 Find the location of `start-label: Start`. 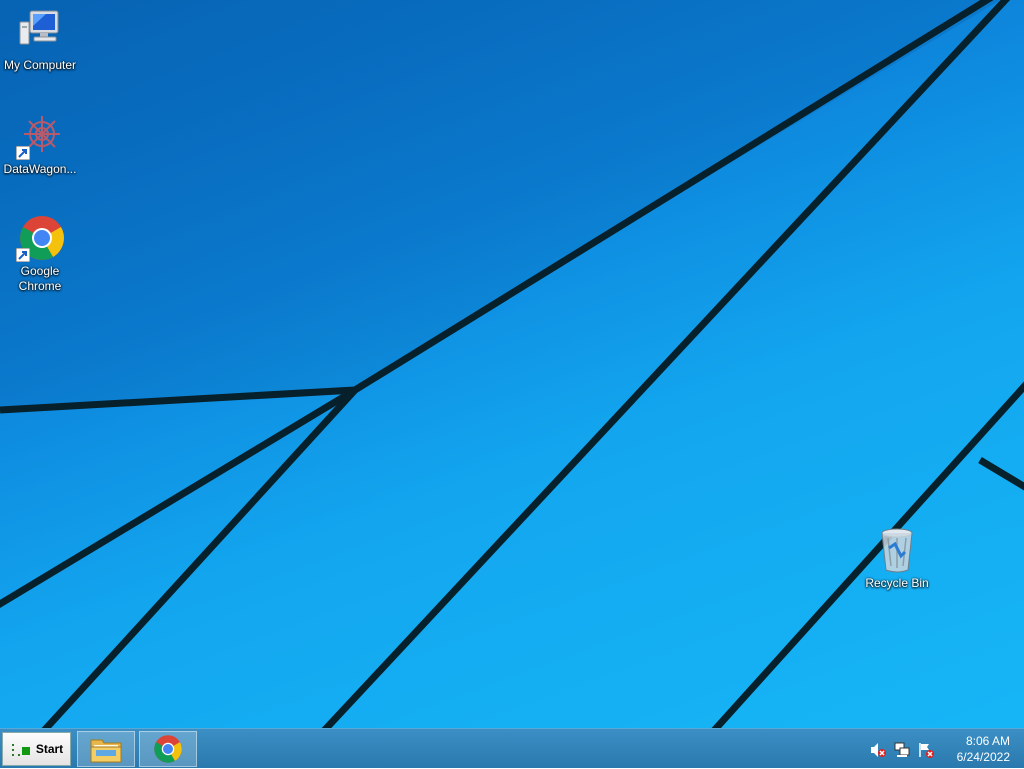

start-label: Start is located at coordinates (49, 749).